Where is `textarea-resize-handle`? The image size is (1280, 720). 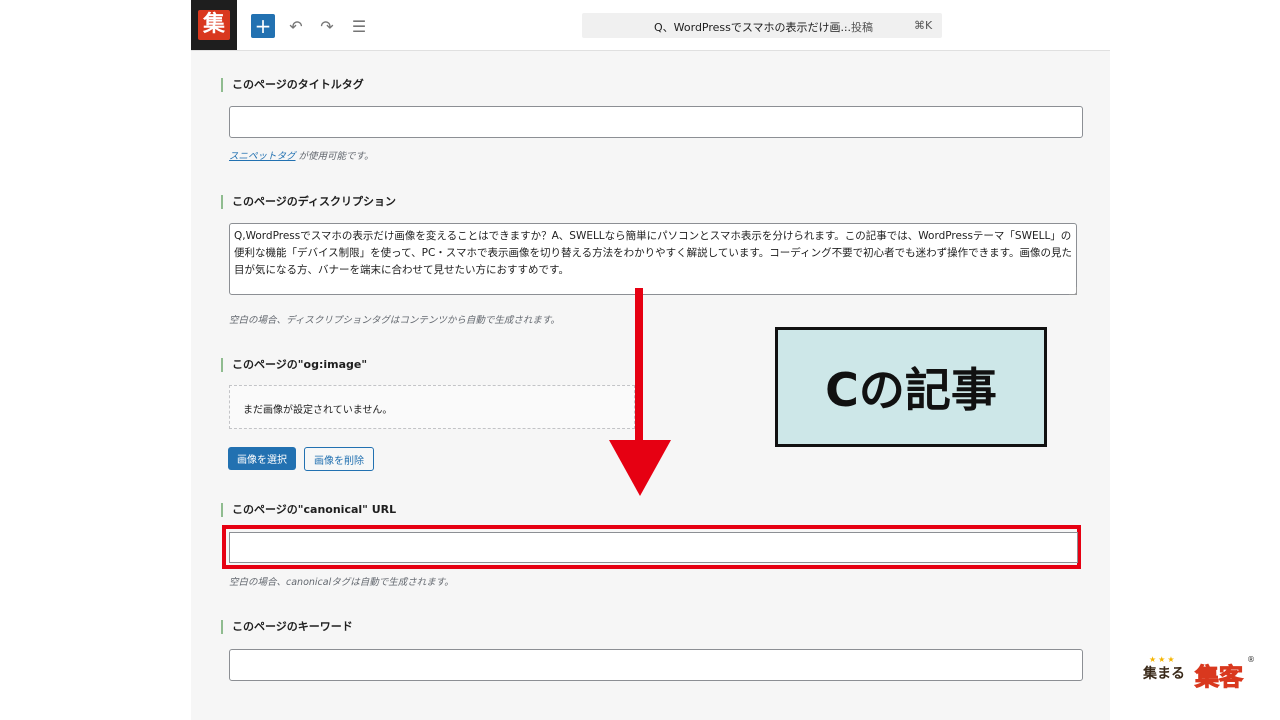 textarea-resize-handle is located at coordinates (1073, 291).